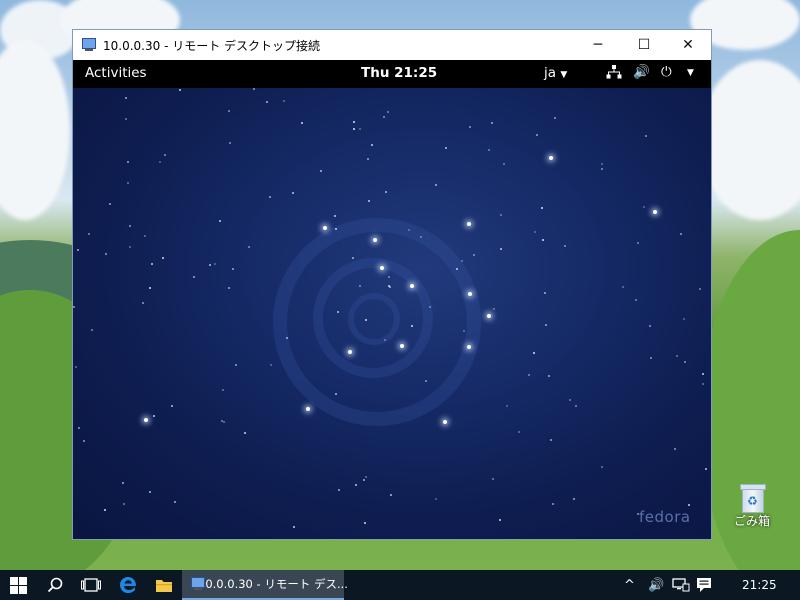 The height and width of the screenshot is (600, 800). Describe the element at coordinates (164, 585) in the screenshot. I see `file-explorer-button` at that location.